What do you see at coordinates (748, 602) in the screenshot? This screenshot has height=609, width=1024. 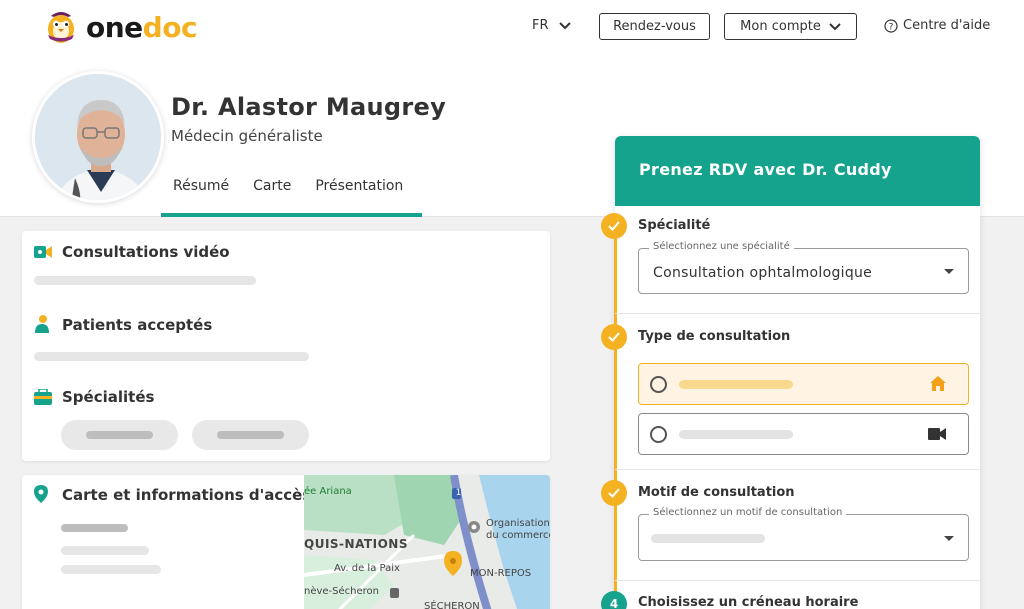 I see `step-4-title: Choisissez un créneau horaire` at bounding box center [748, 602].